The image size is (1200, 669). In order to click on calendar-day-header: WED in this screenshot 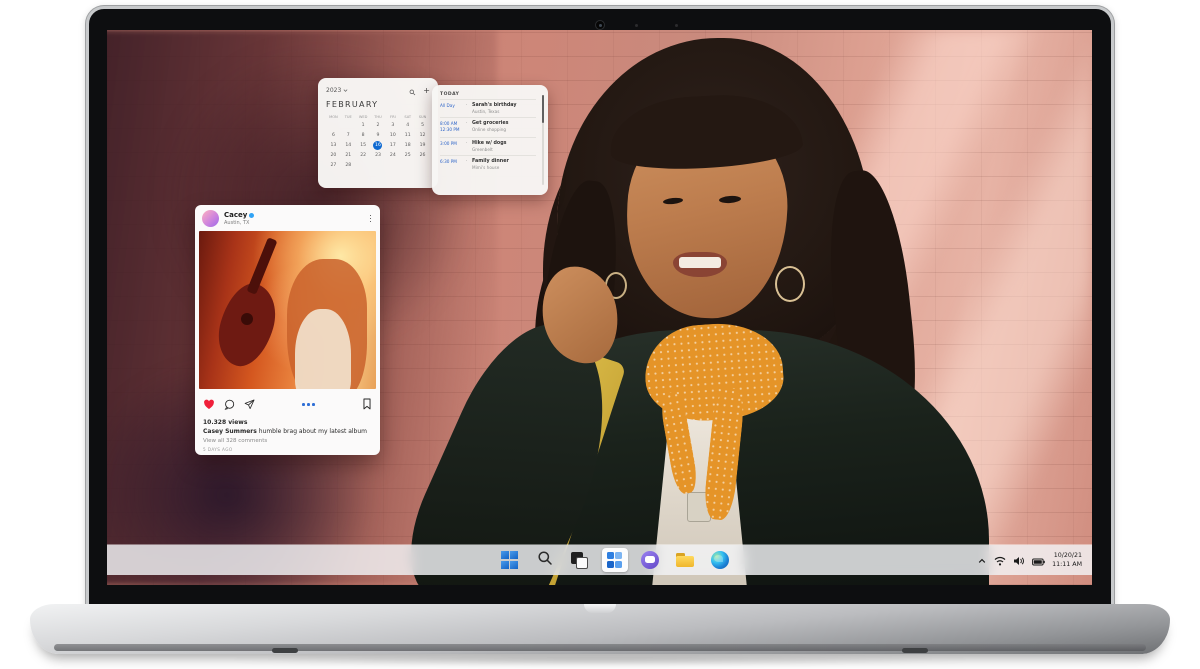, I will do `click(363, 117)`.